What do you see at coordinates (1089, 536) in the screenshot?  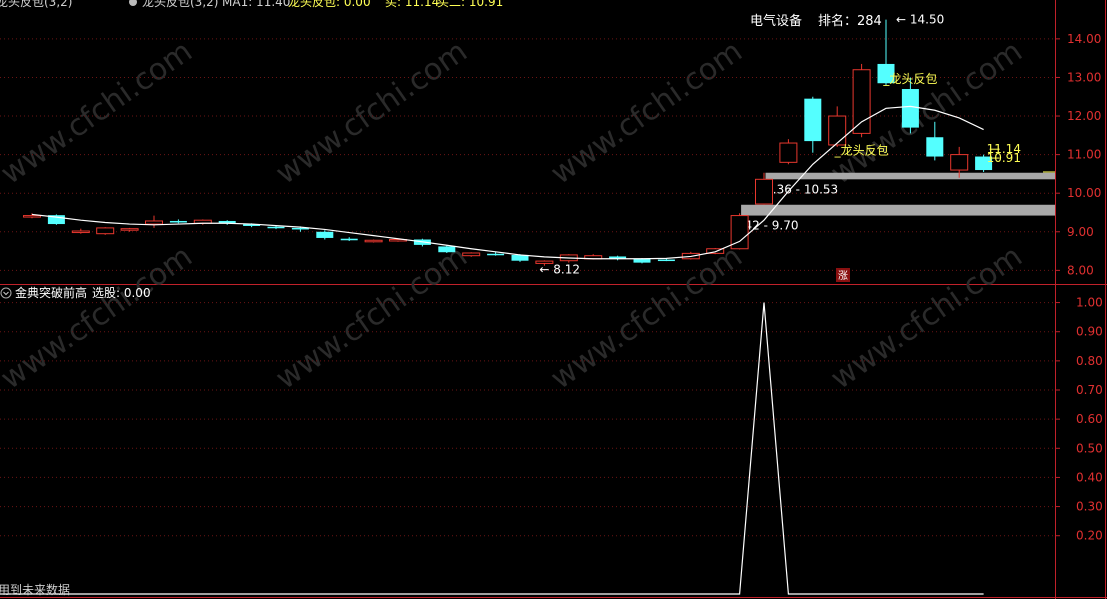 I see `signal-tick-label: 0.20` at bounding box center [1089, 536].